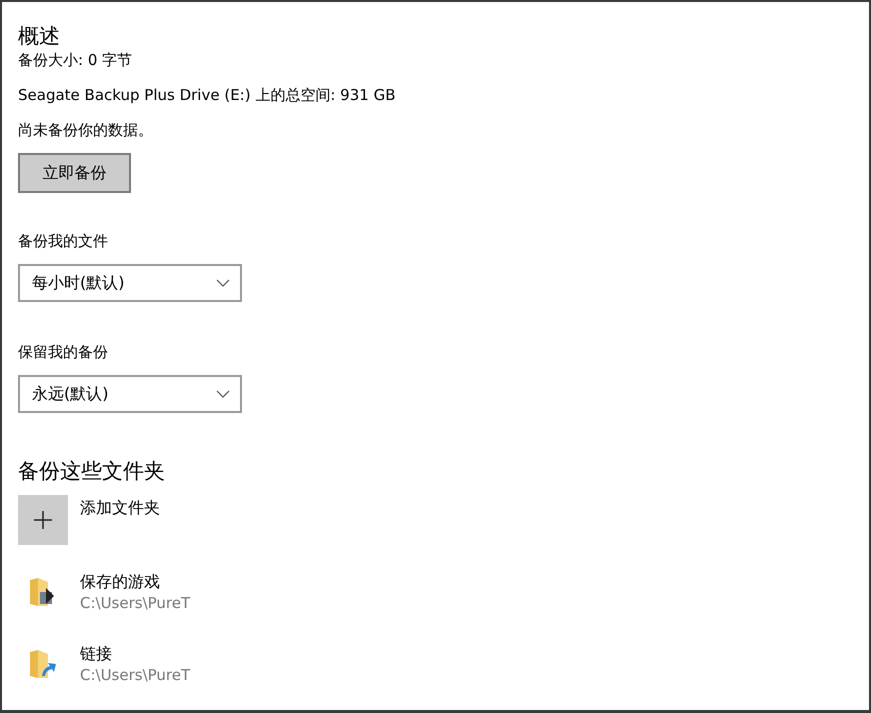 Image resolution: width=871 pixels, height=713 pixels. What do you see at coordinates (96, 654) in the screenshot?
I see `folder-name: 链接` at bounding box center [96, 654].